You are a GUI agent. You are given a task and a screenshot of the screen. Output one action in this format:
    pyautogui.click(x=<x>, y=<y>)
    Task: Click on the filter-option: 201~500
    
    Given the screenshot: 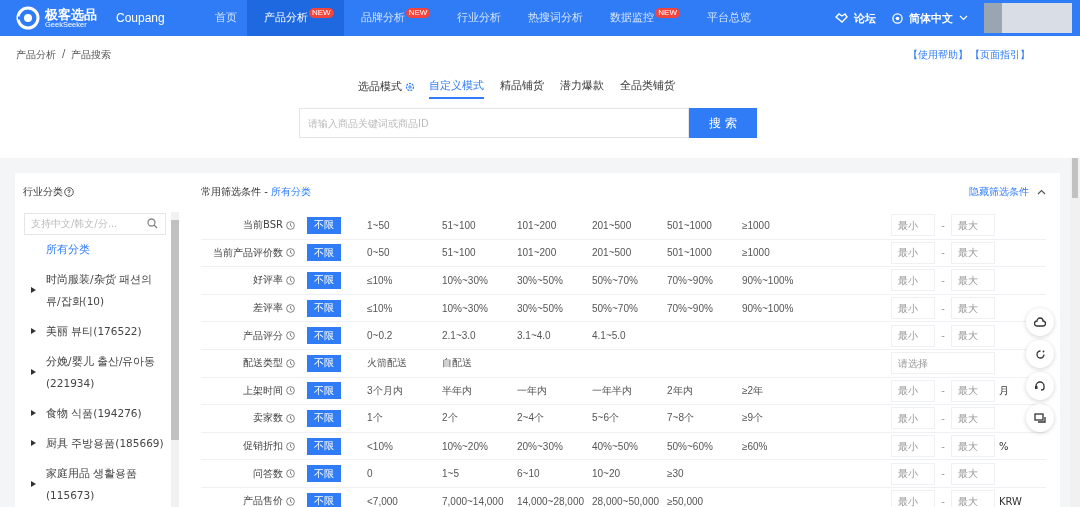 What is the action you would take?
    pyautogui.click(x=629, y=253)
    